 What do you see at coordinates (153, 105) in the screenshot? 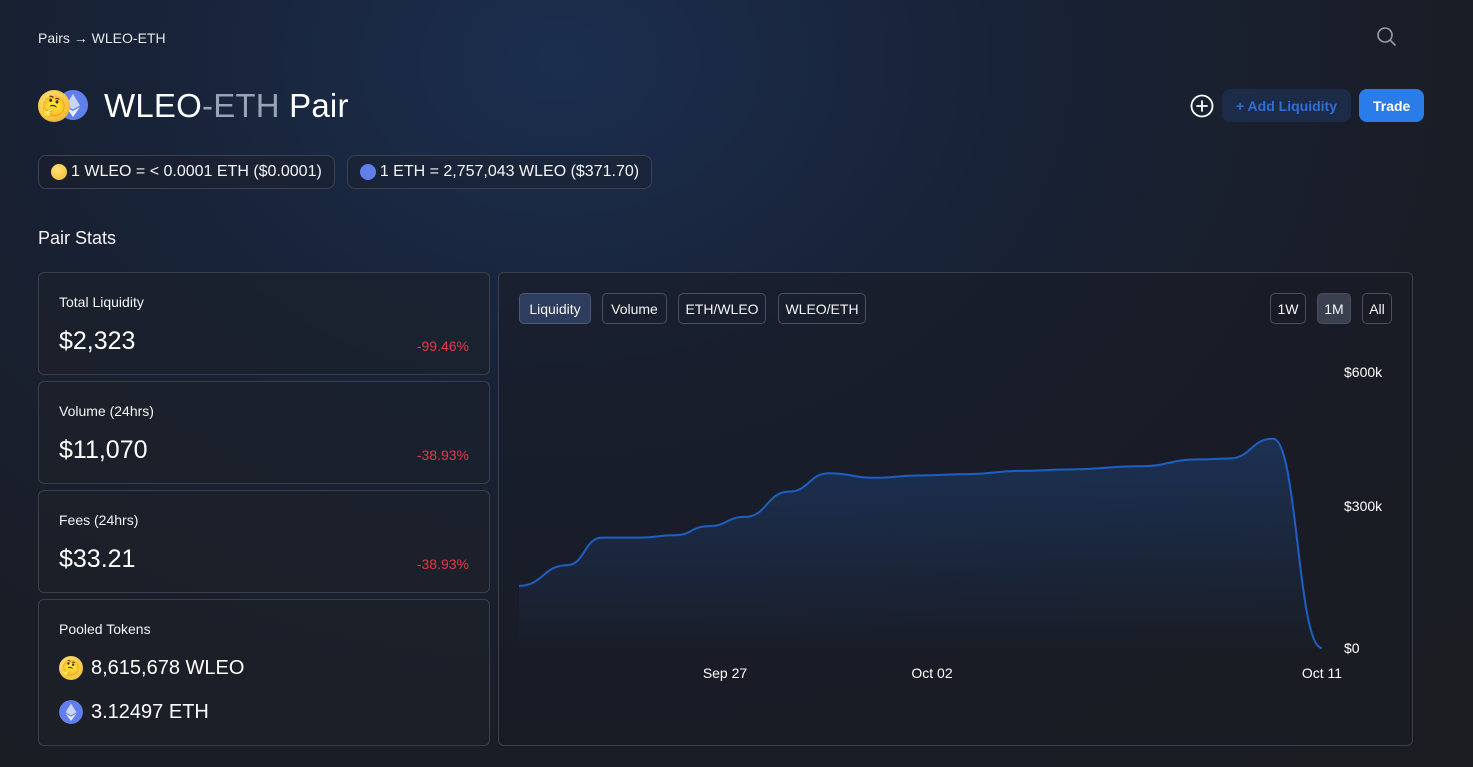
I see `pair-base: WLEO` at bounding box center [153, 105].